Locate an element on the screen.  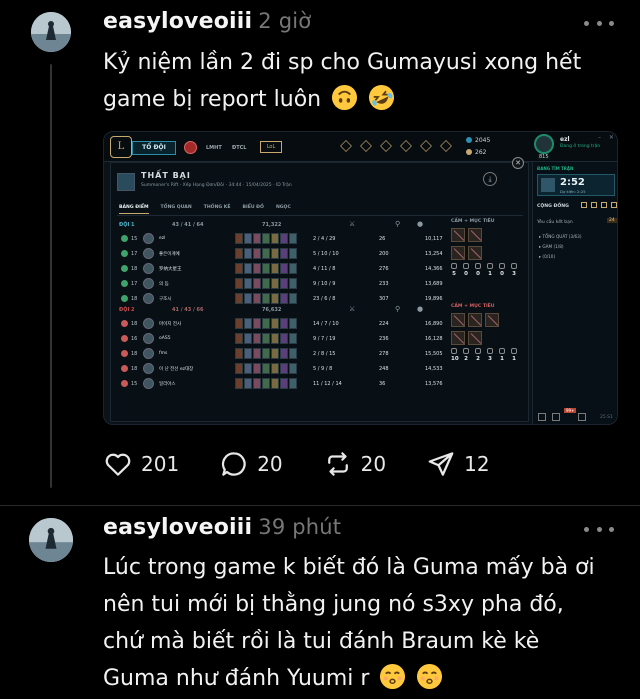
player-name: 마이지 전사 is located at coordinates (170, 324).